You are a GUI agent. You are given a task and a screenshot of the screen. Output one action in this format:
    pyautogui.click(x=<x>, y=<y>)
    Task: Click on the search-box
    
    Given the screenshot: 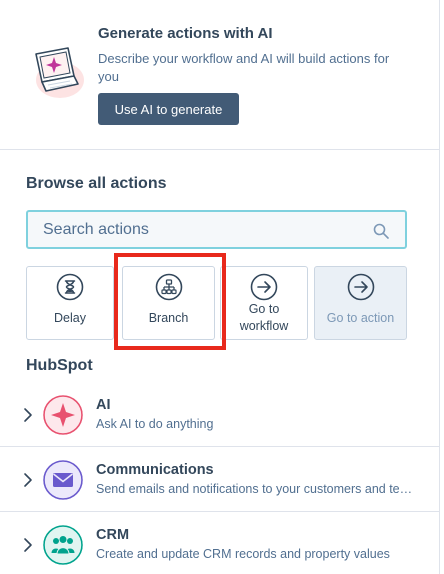 What is the action you would take?
    pyautogui.click(x=216, y=229)
    